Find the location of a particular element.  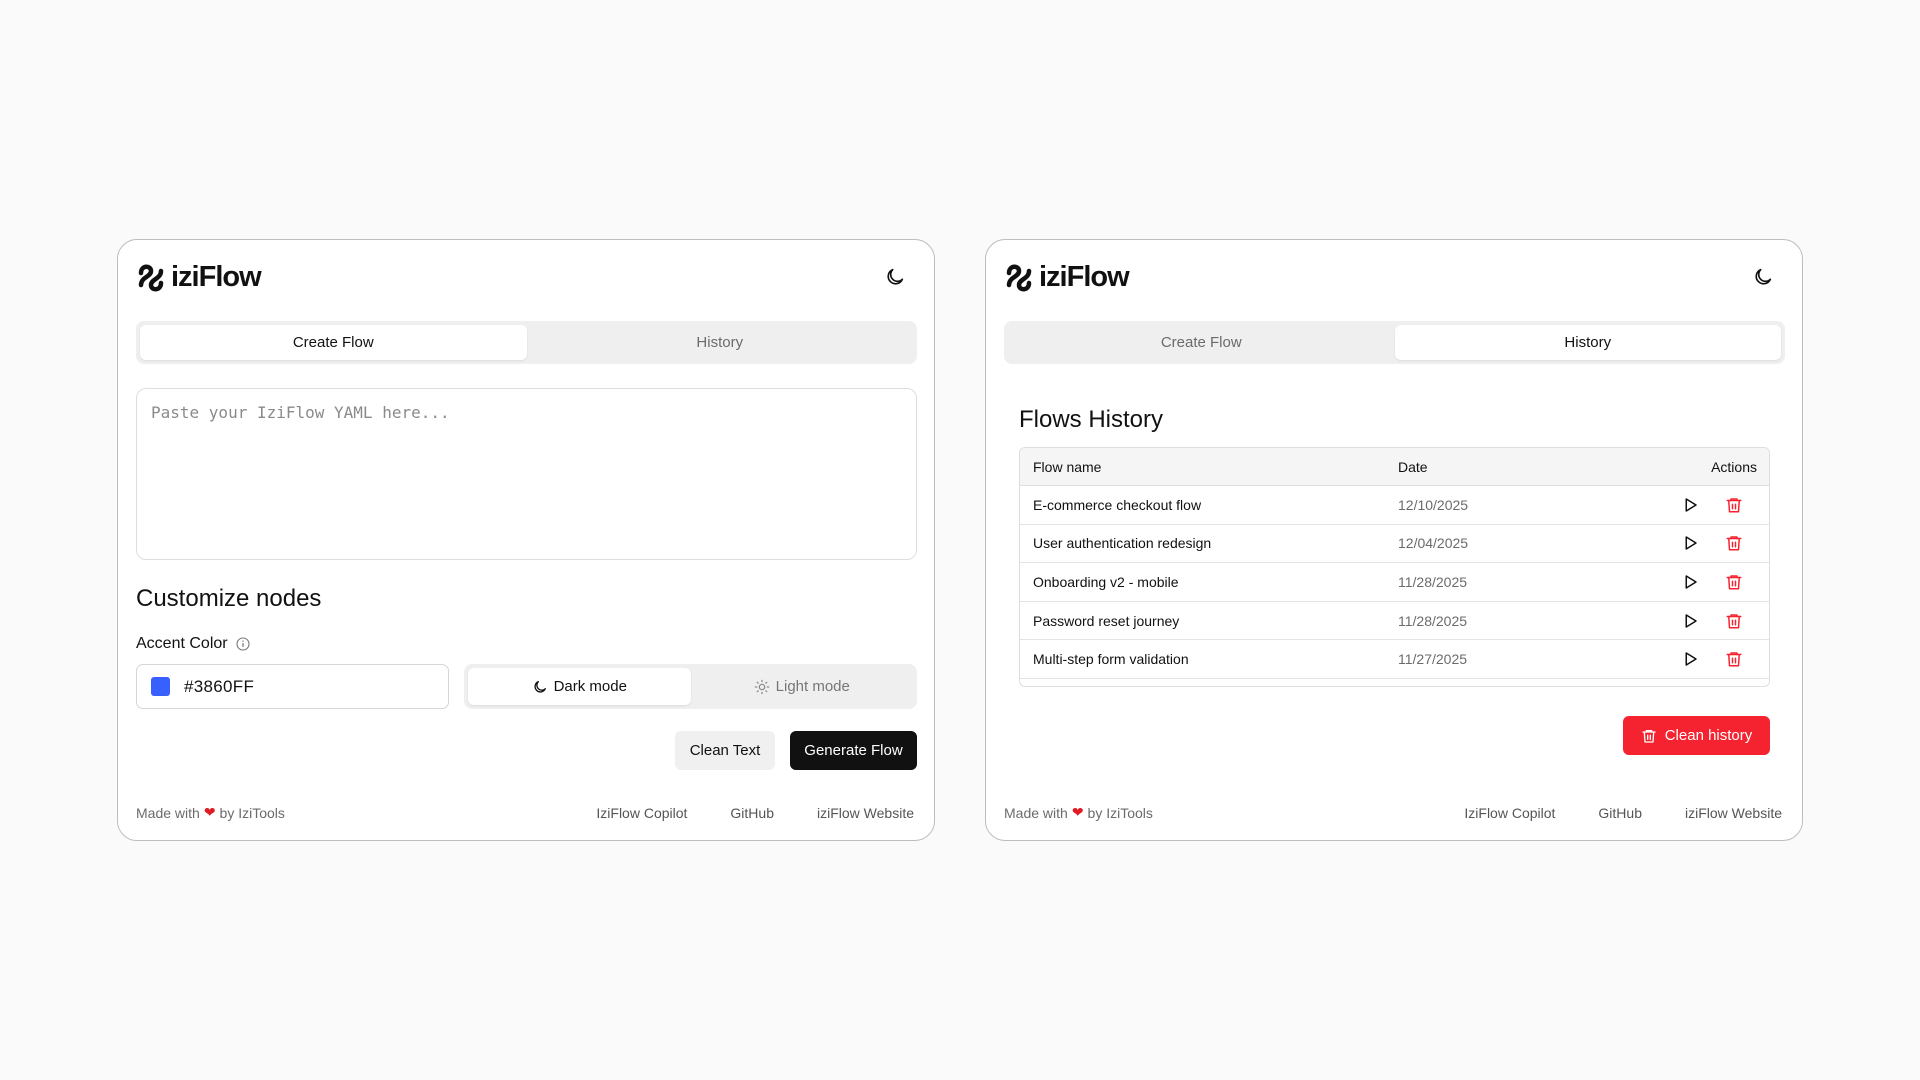

flows-history-title: Flows History is located at coordinates (1091, 419).